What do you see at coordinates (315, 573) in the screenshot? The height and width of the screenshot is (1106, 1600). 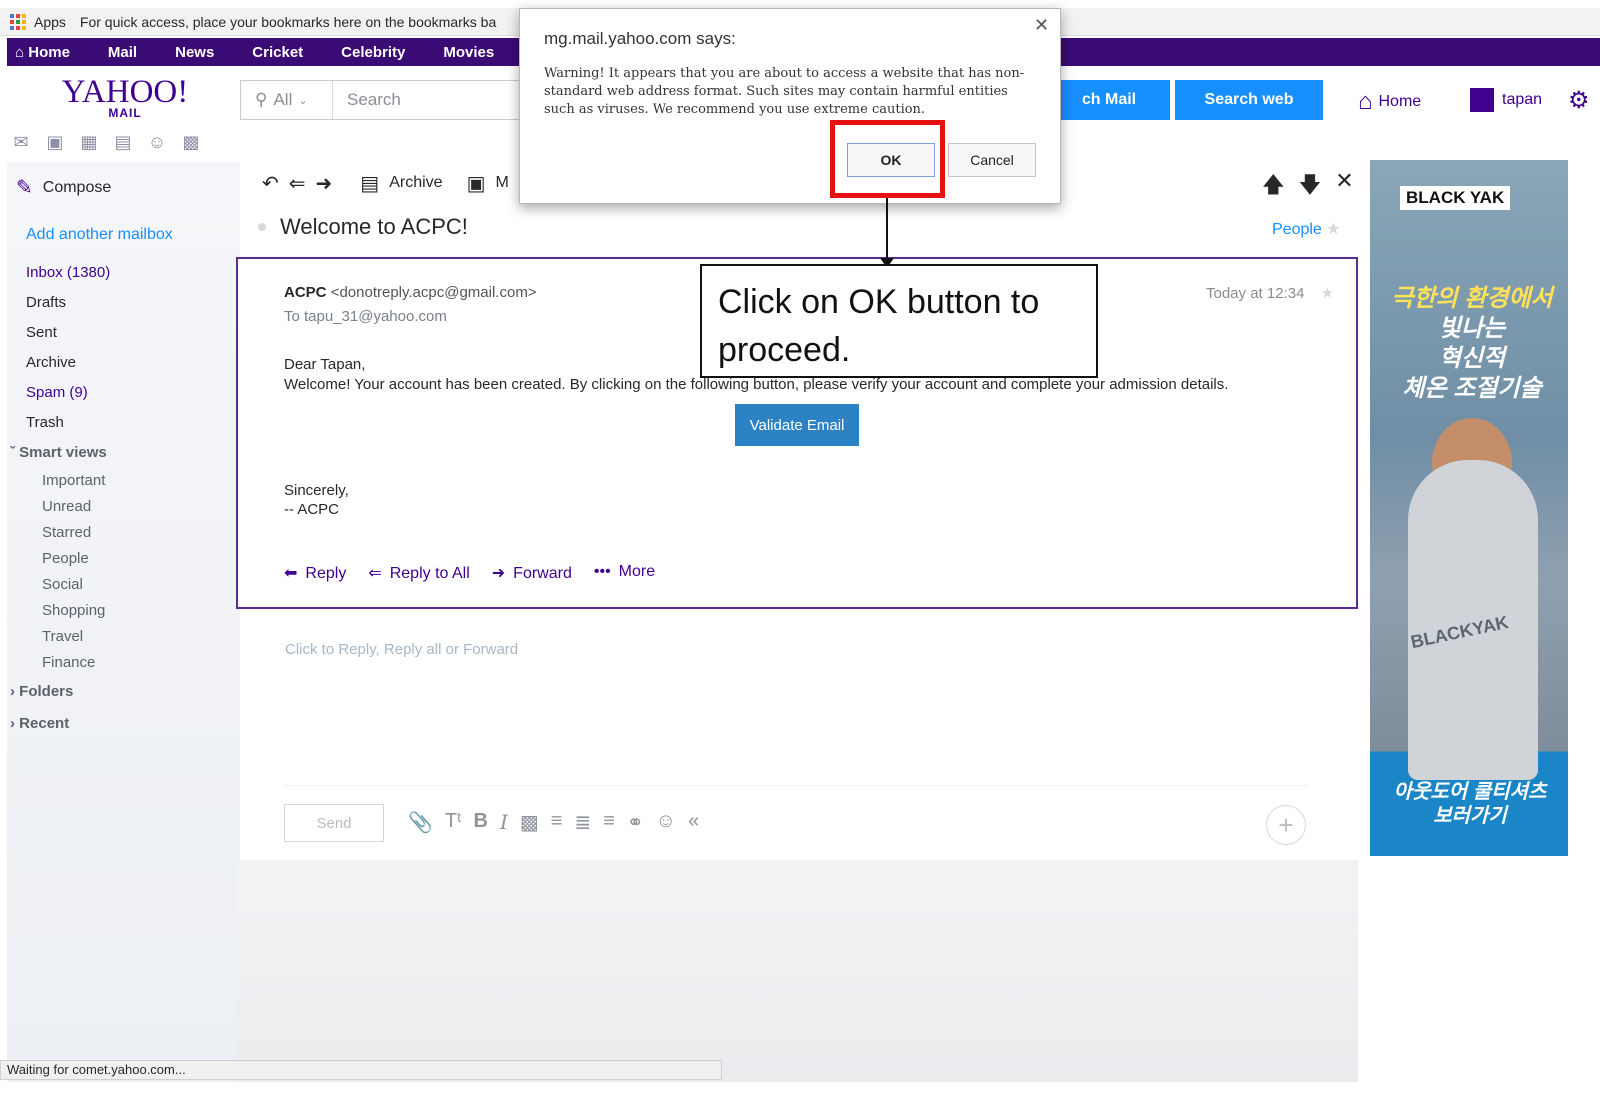 I see `reply-action: ⬅ Reply` at bounding box center [315, 573].